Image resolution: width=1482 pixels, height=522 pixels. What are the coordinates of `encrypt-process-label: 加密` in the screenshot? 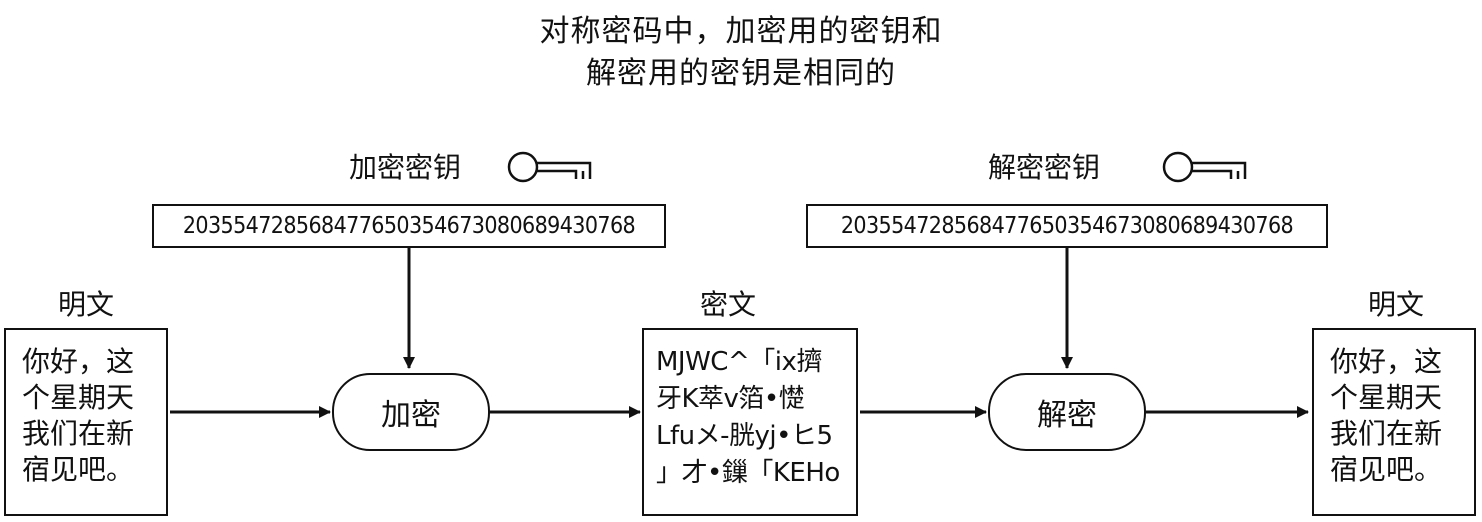 It's located at (411, 415).